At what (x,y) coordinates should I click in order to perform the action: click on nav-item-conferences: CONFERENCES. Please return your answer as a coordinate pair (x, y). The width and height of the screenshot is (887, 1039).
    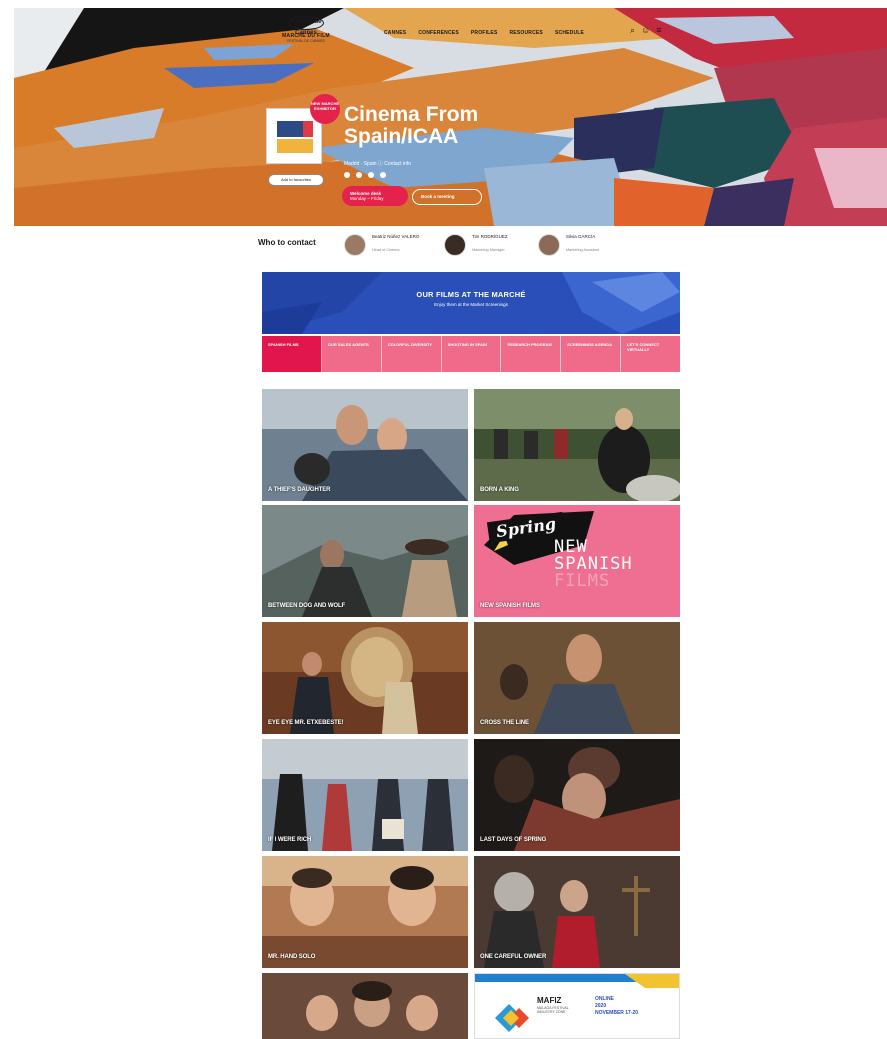
    Looking at the image, I should click on (438, 33).